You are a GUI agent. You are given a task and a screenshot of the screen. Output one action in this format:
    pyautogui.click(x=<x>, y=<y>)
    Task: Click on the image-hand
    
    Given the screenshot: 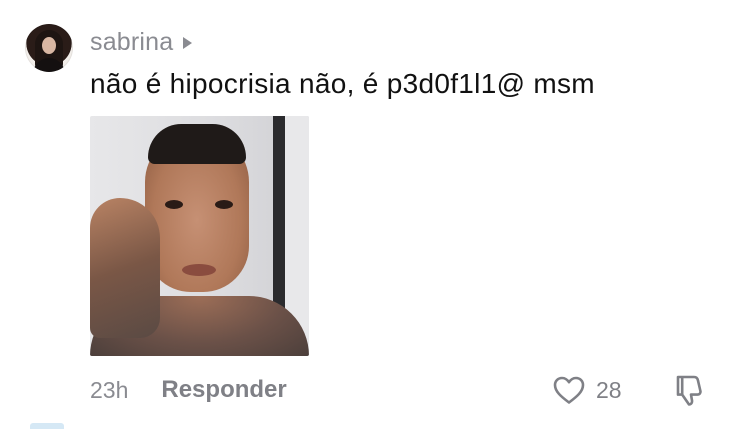 What is the action you would take?
    pyautogui.click(x=125, y=268)
    